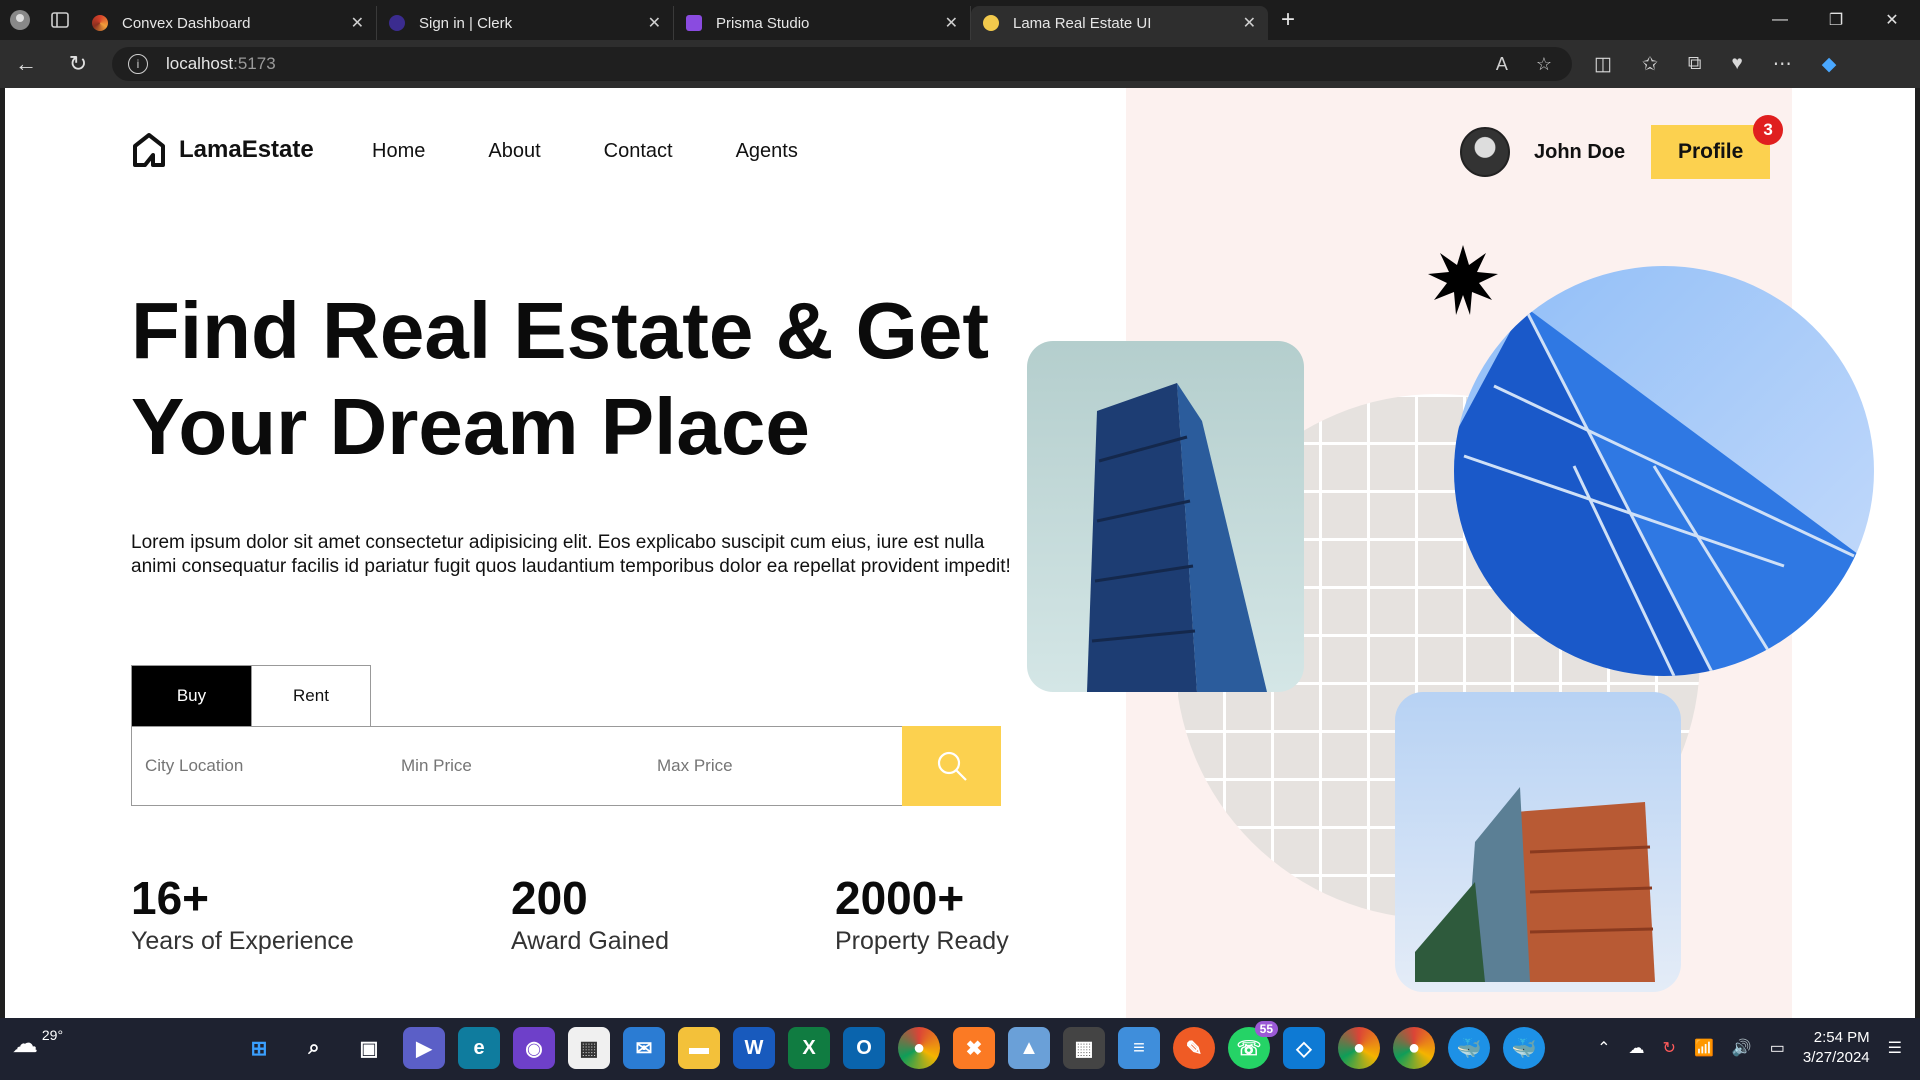  Describe the element at coordinates (1892, 20) in the screenshot. I see `close-window-icon: ✕` at that location.